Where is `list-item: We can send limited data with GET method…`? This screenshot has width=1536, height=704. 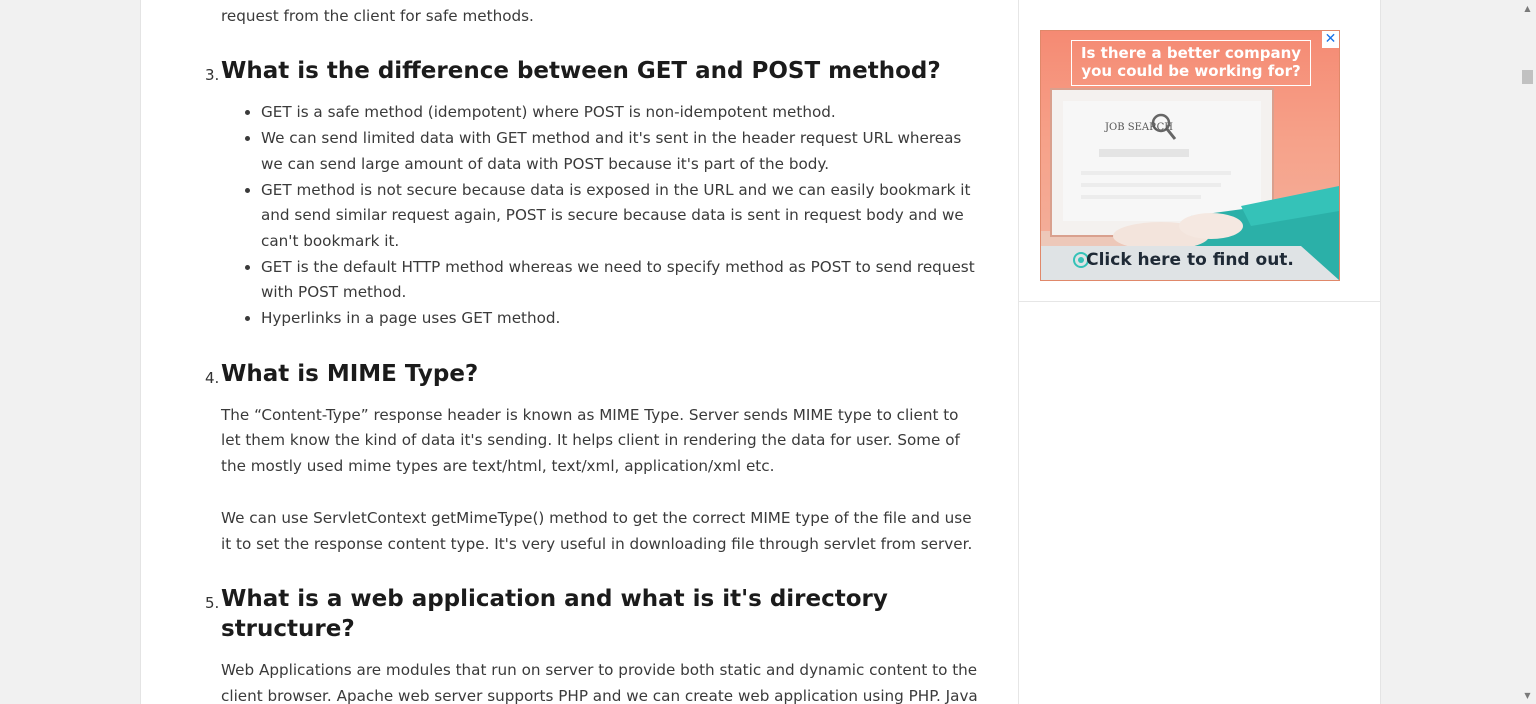
list-item: We can send limited data with GET method… is located at coordinates (621, 151).